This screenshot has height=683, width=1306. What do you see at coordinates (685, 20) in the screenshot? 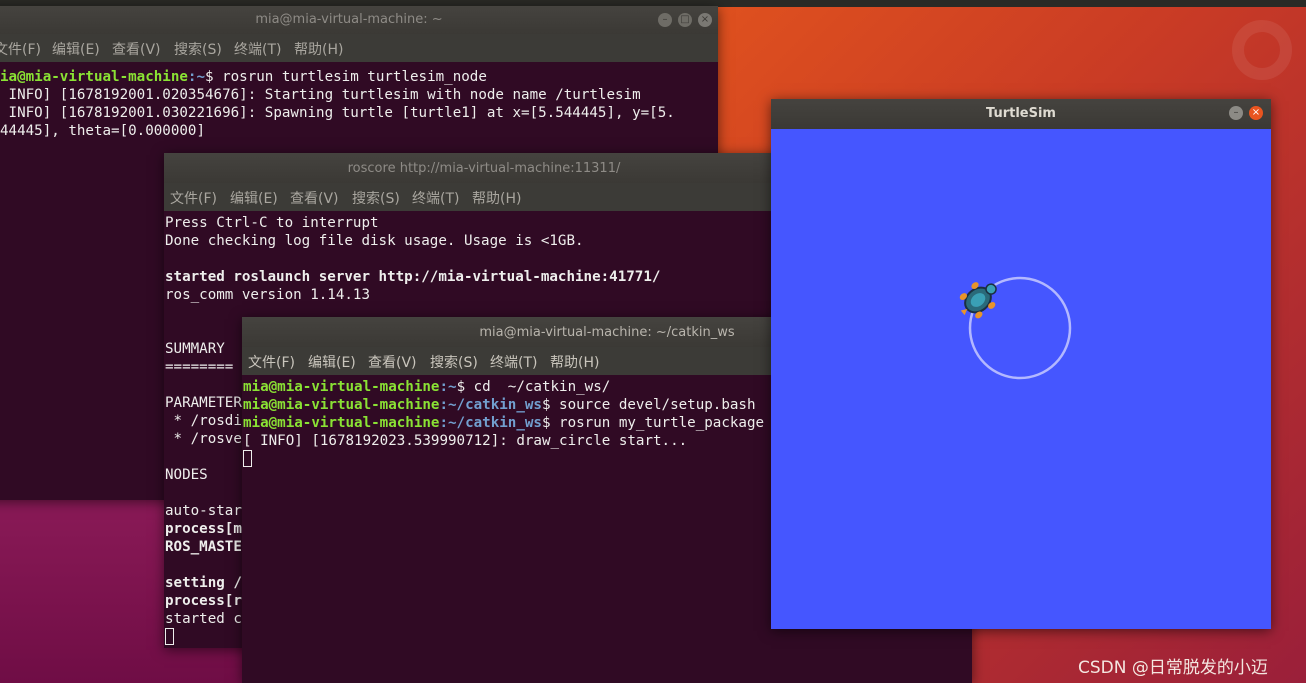
I see `maximize-button: □` at bounding box center [685, 20].